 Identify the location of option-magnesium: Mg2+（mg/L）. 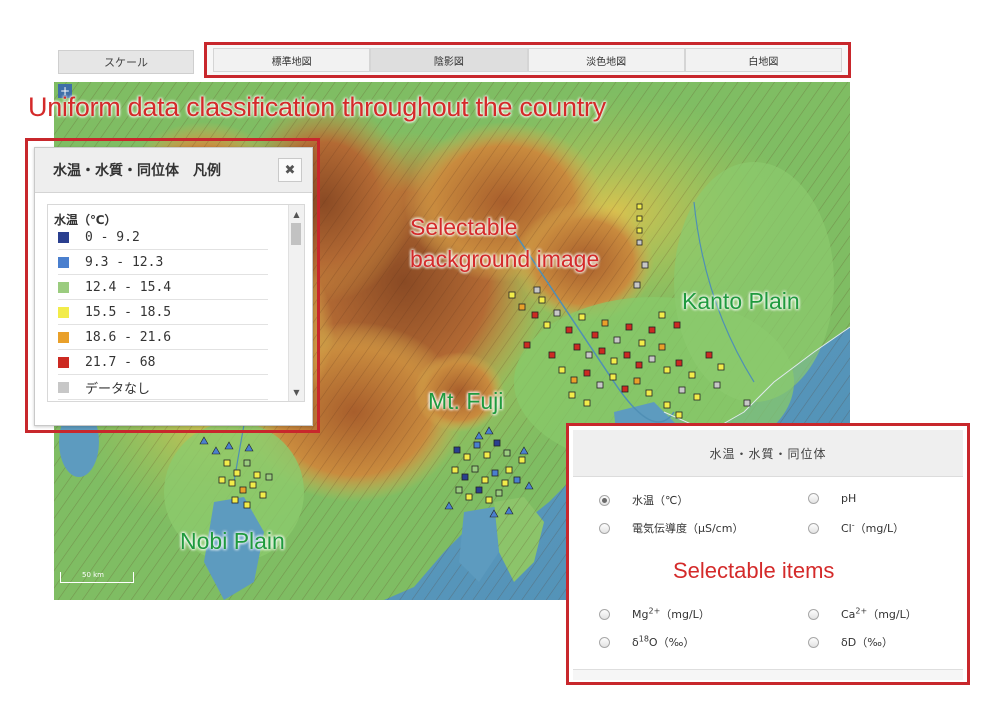
(654, 614).